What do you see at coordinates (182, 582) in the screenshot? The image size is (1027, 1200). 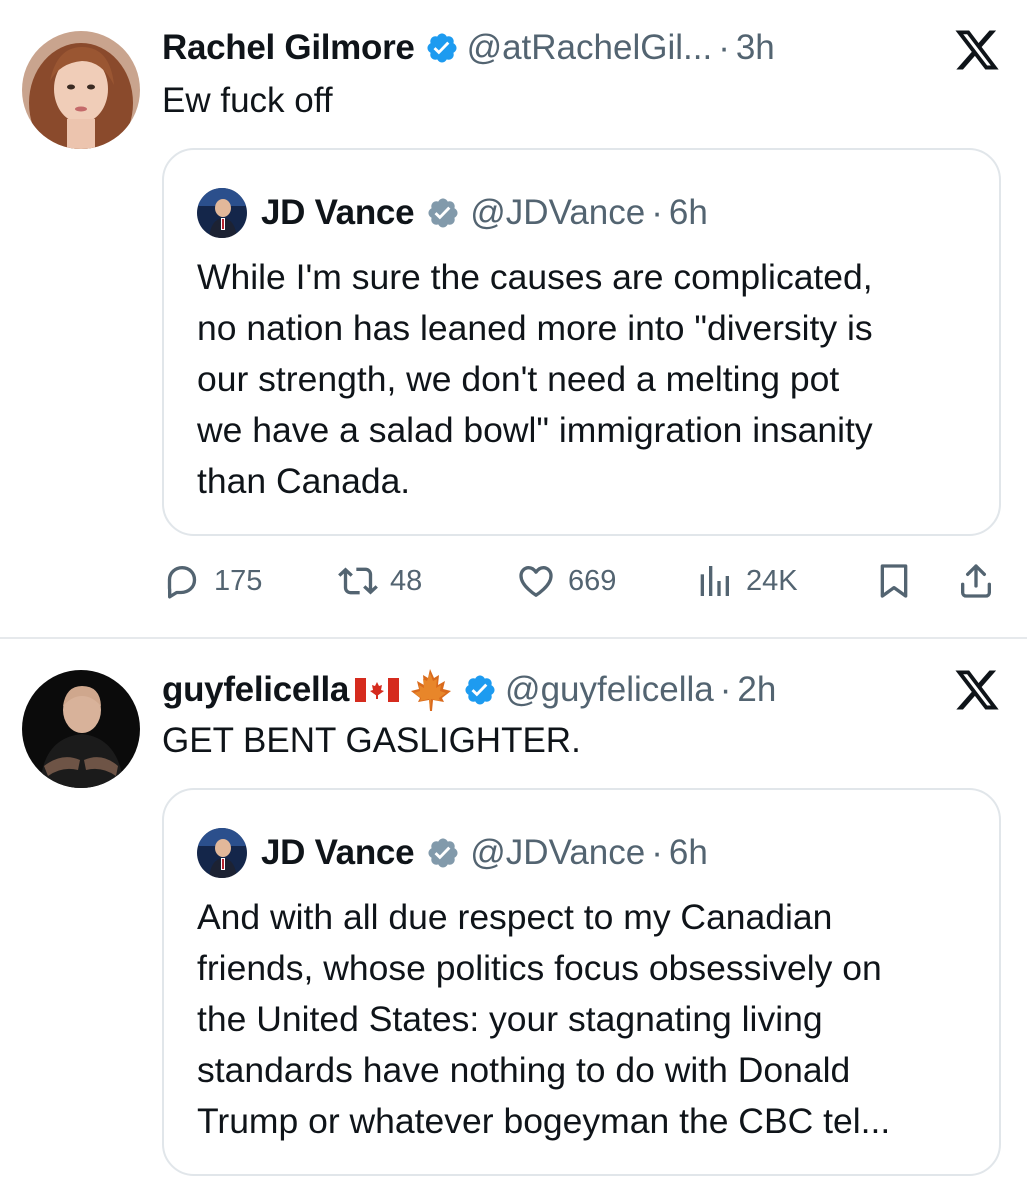 I see `reply-icon` at bounding box center [182, 582].